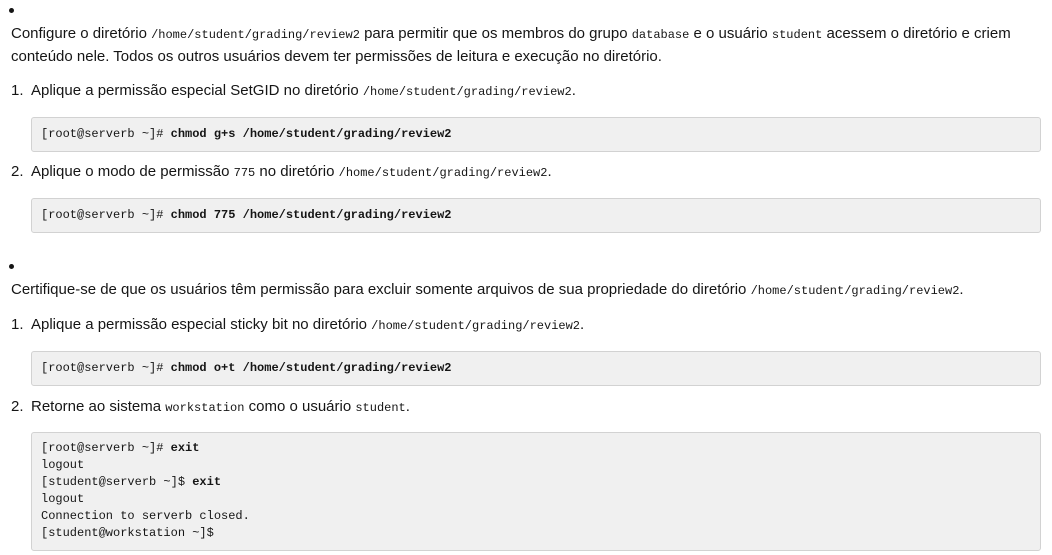 The width and height of the screenshot is (1052, 555). Describe the element at coordinates (127, 533) in the screenshot. I see `shell-prompt: [student@workstation ~]$` at that location.